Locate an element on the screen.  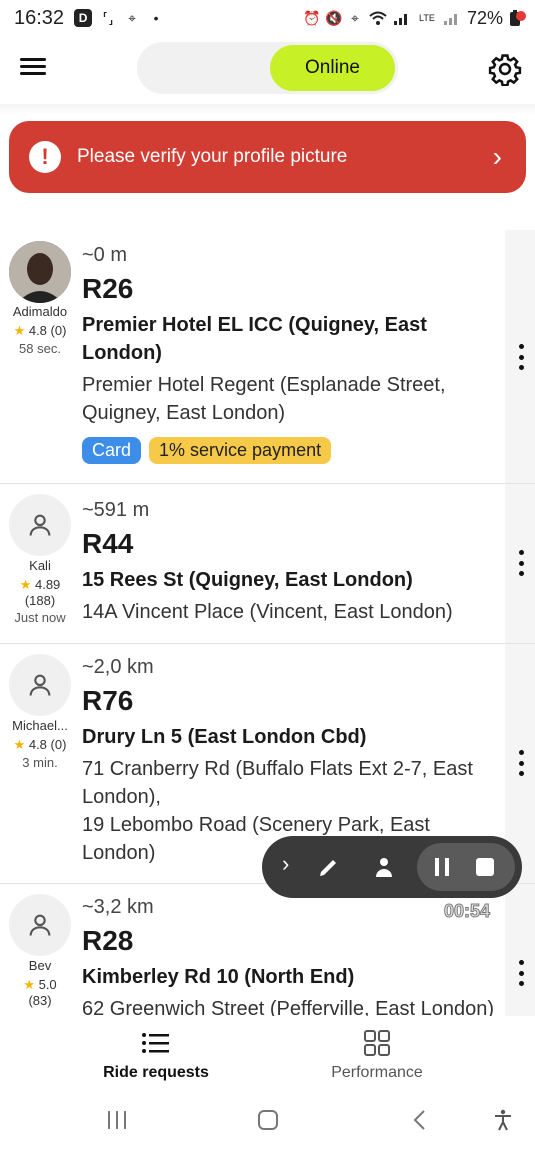
header-divider is located at coordinates (267, 109).